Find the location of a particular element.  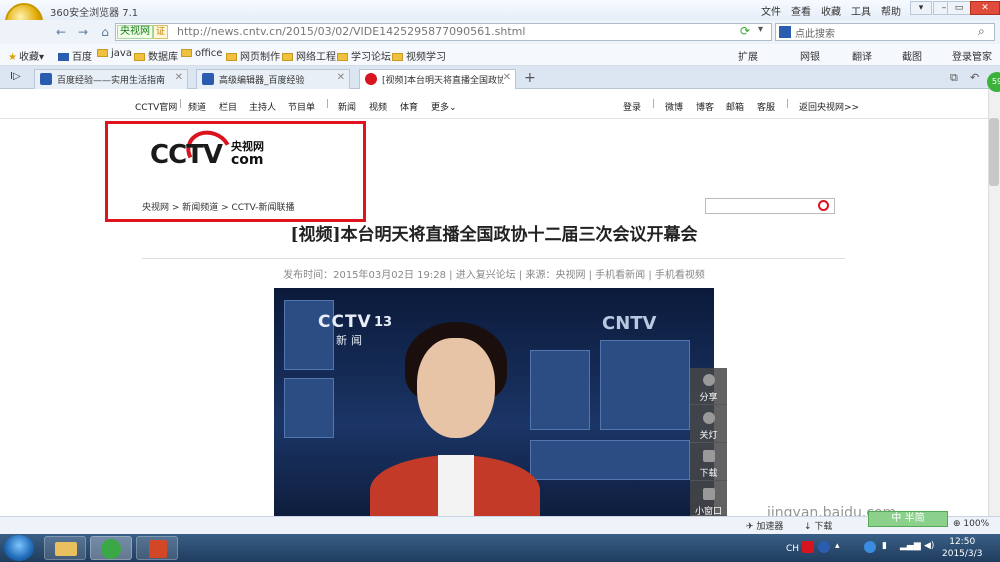

clock-time: 12:50 is located at coordinates (962, 542).